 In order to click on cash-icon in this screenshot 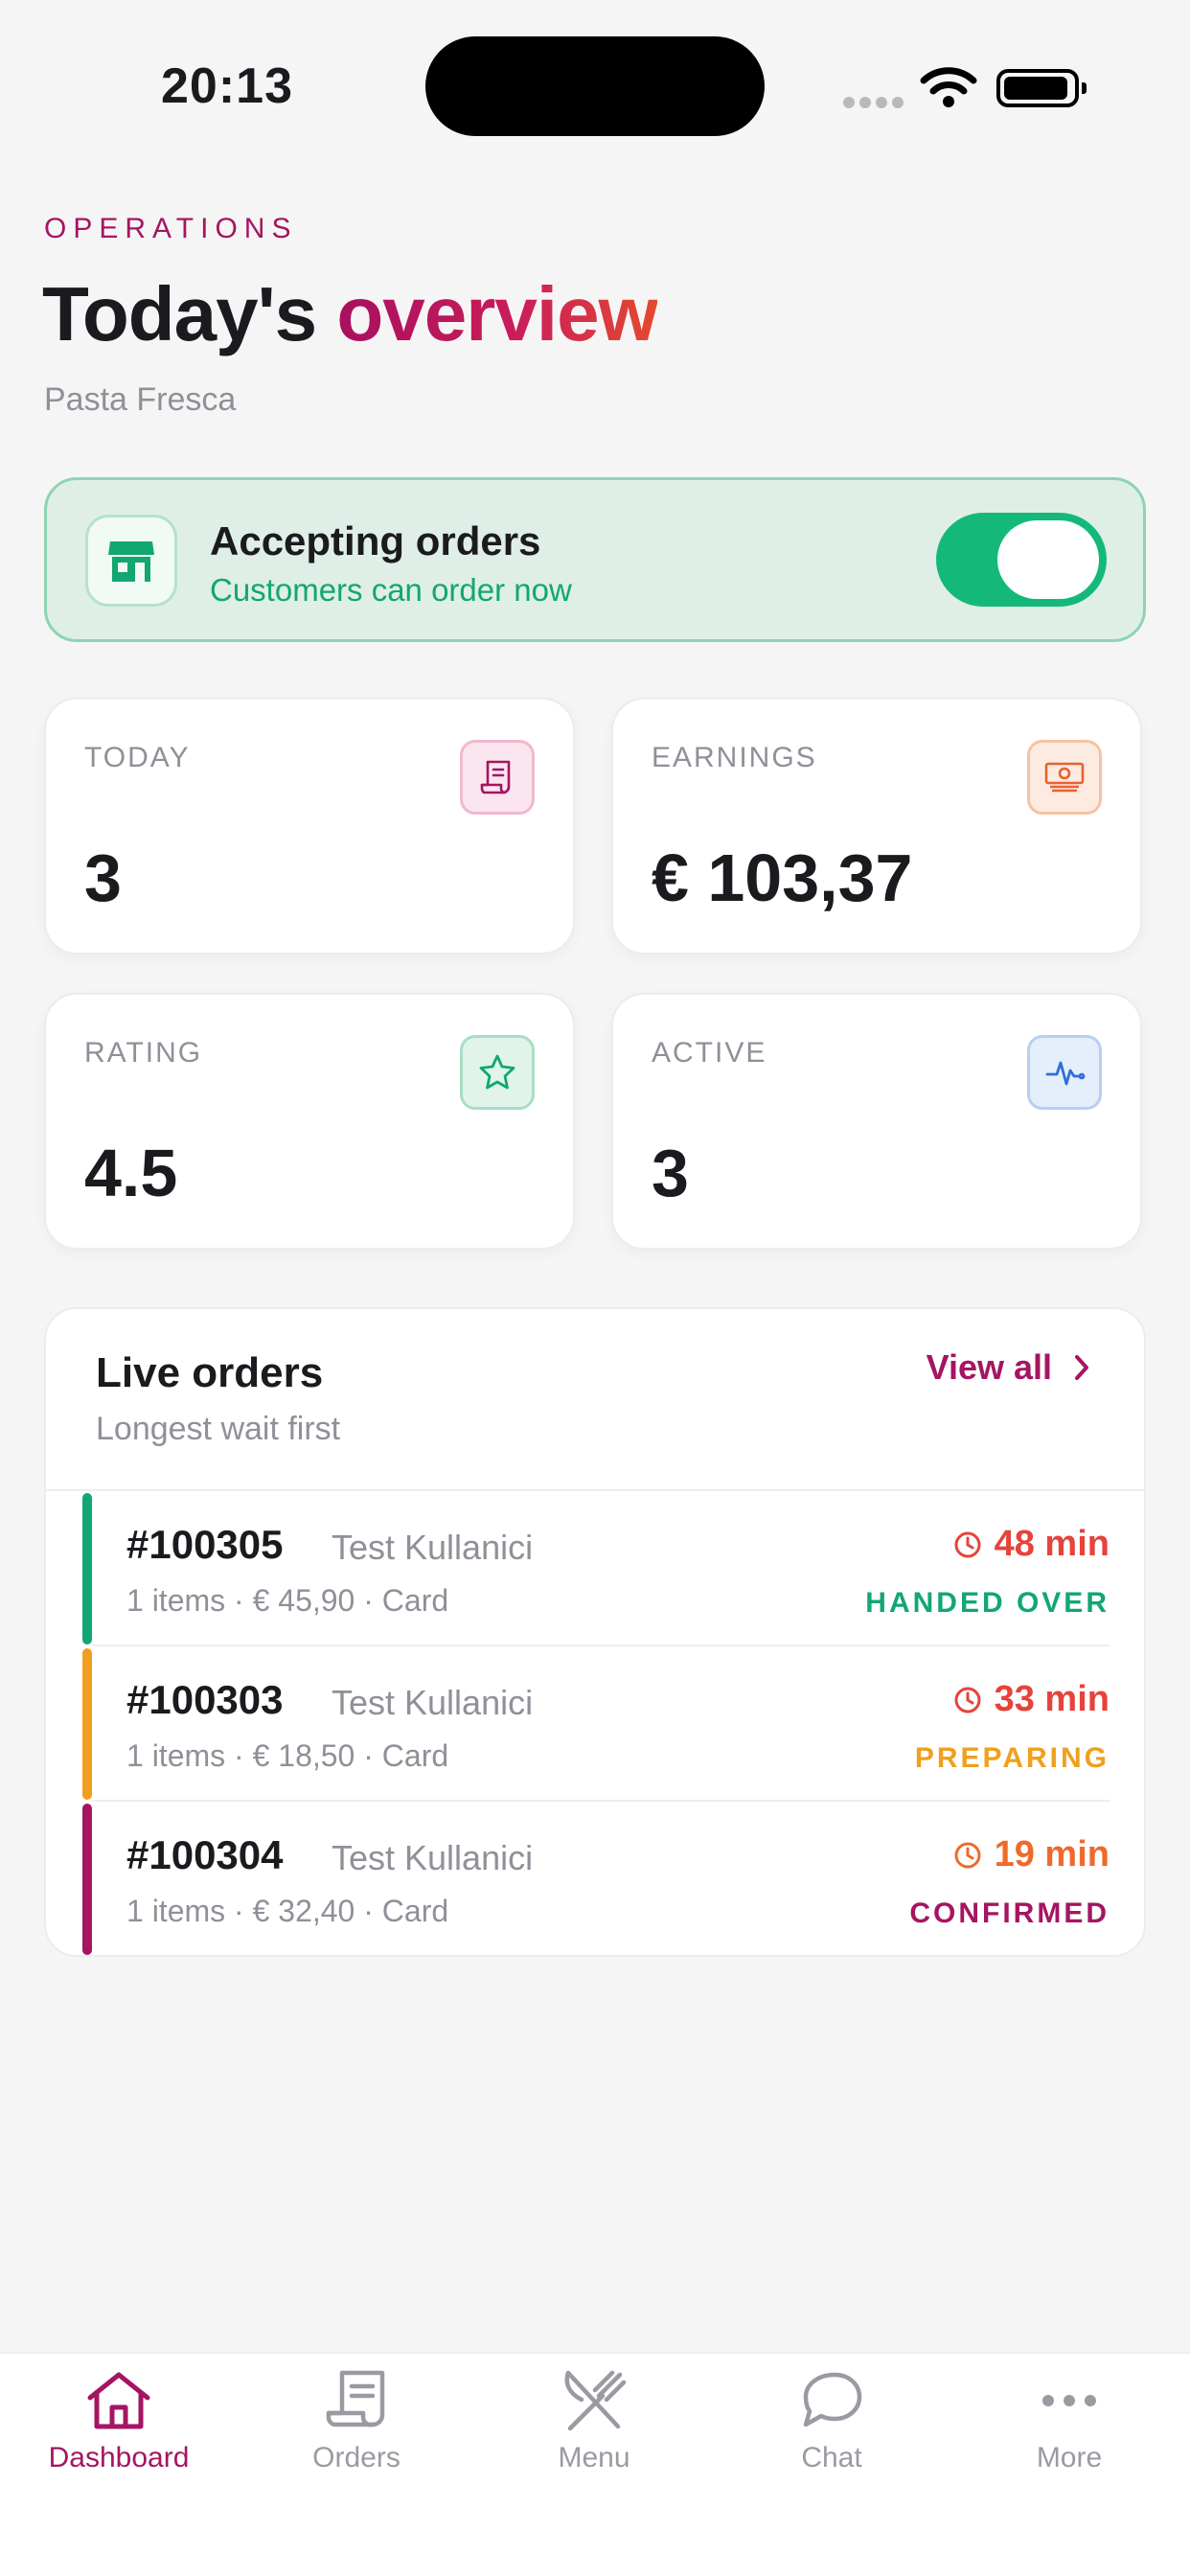, I will do `click(1065, 777)`.